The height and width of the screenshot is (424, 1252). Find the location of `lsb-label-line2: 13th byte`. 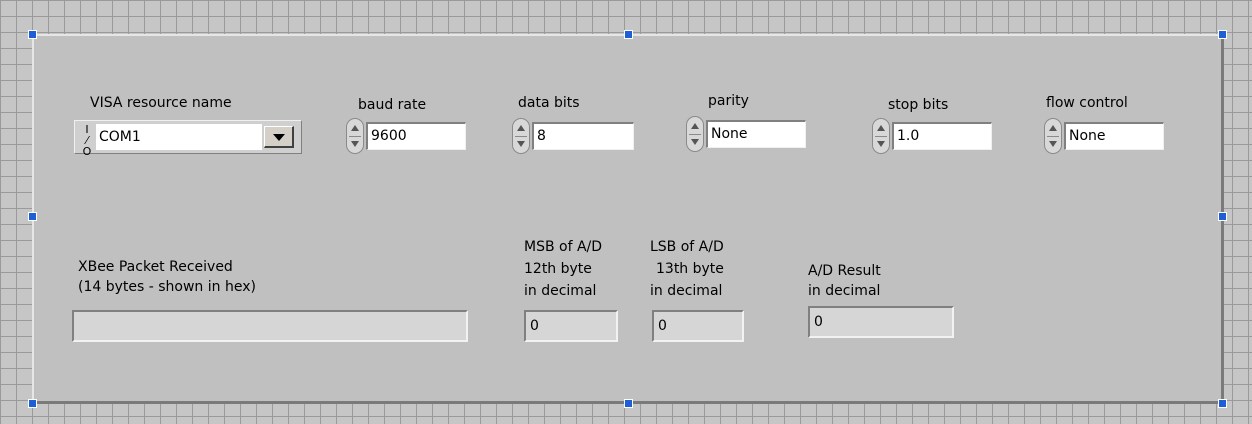

lsb-label-line2: 13th byte is located at coordinates (690, 269).